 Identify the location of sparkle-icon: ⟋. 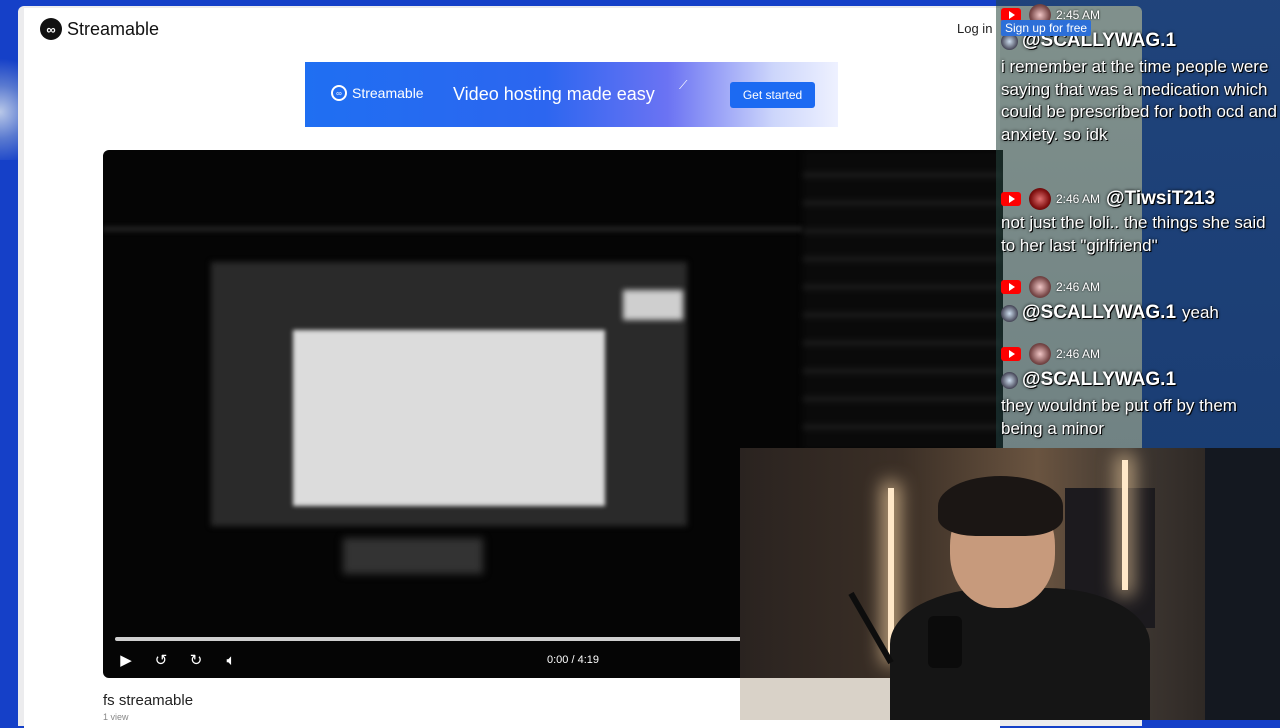
(683, 85).